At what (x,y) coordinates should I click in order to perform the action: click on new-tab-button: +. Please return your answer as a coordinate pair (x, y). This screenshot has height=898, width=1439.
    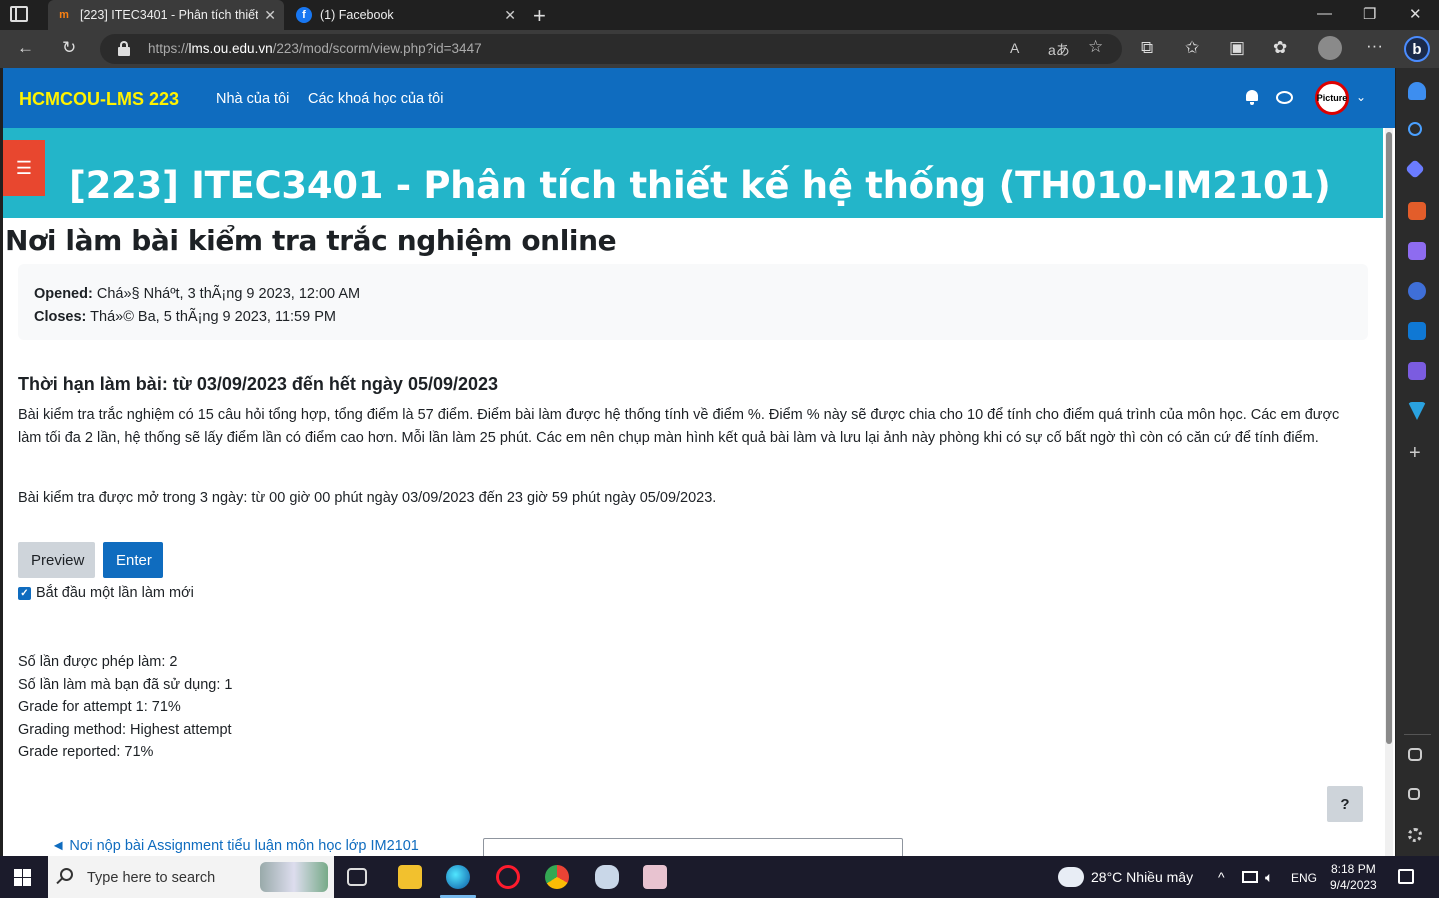
    Looking at the image, I should click on (539, 16).